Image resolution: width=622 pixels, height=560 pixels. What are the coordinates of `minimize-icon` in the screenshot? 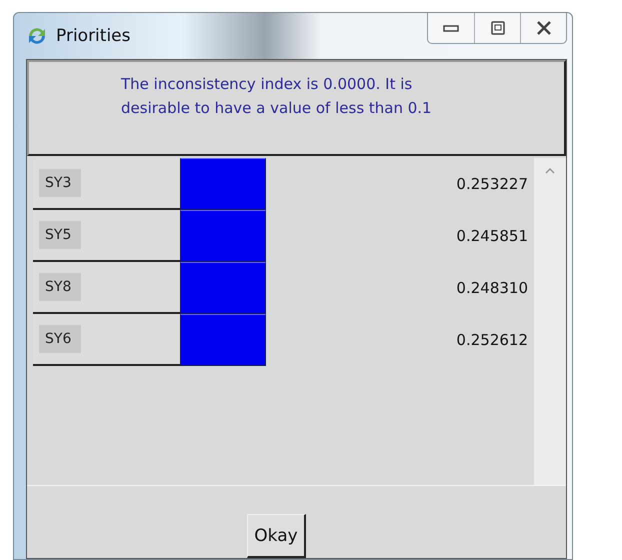 It's located at (451, 28).